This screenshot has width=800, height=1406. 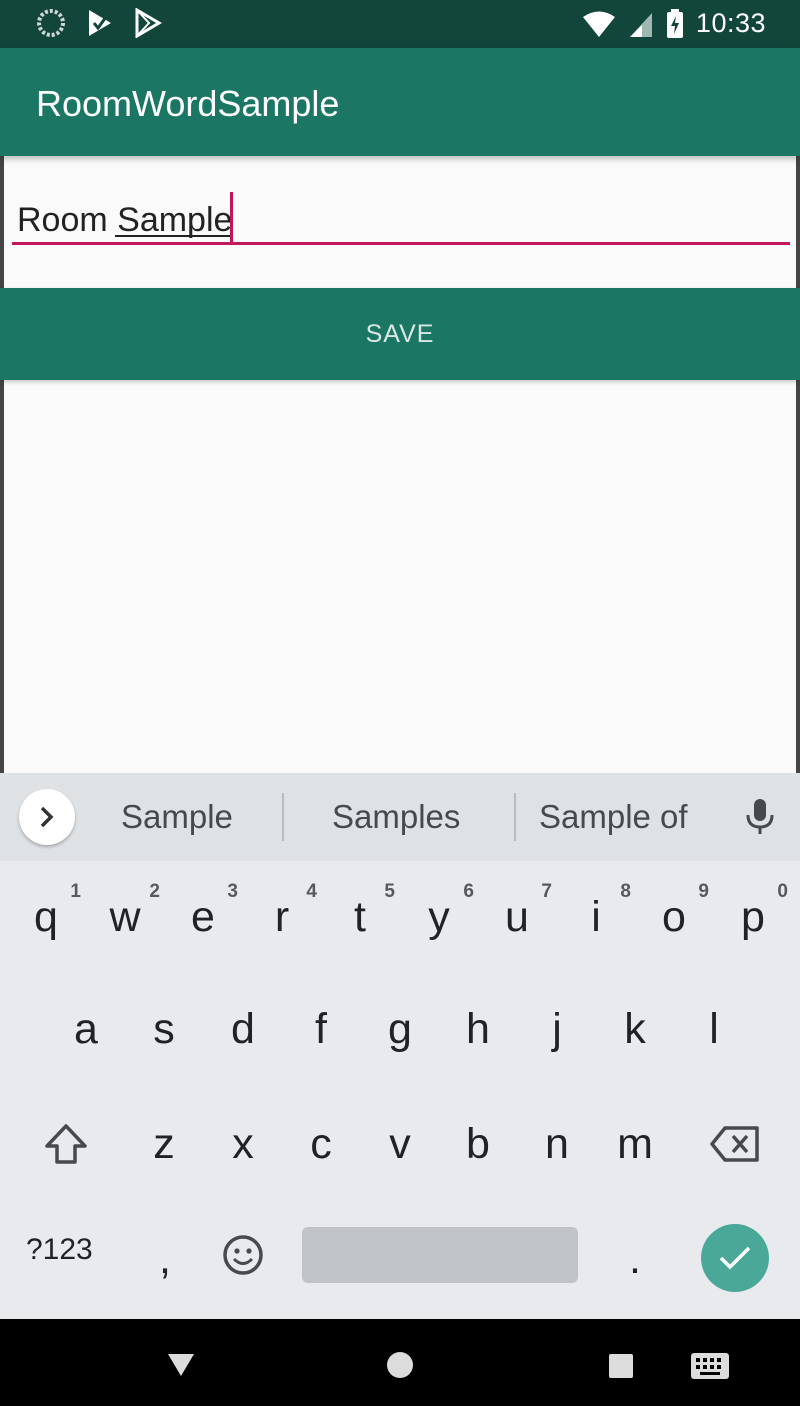 I want to click on key-q: q1, so click(x=46, y=917).